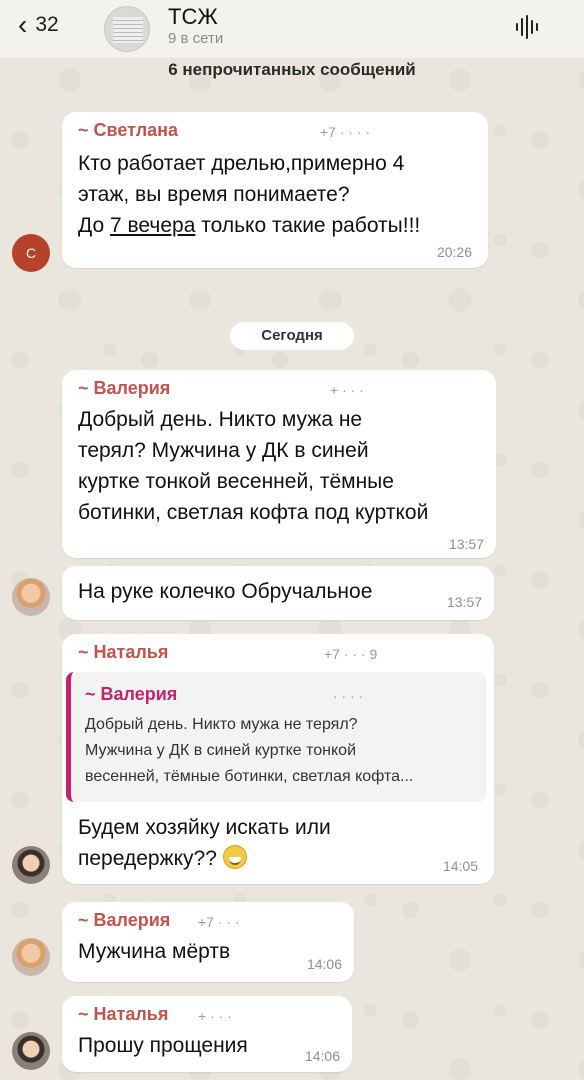 The width and height of the screenshot is (584, 1080). Describe the element at coordinates (204, 843) in the screenshot. I see `message-text: Будем хозяйку искать или передержку??` at that location.